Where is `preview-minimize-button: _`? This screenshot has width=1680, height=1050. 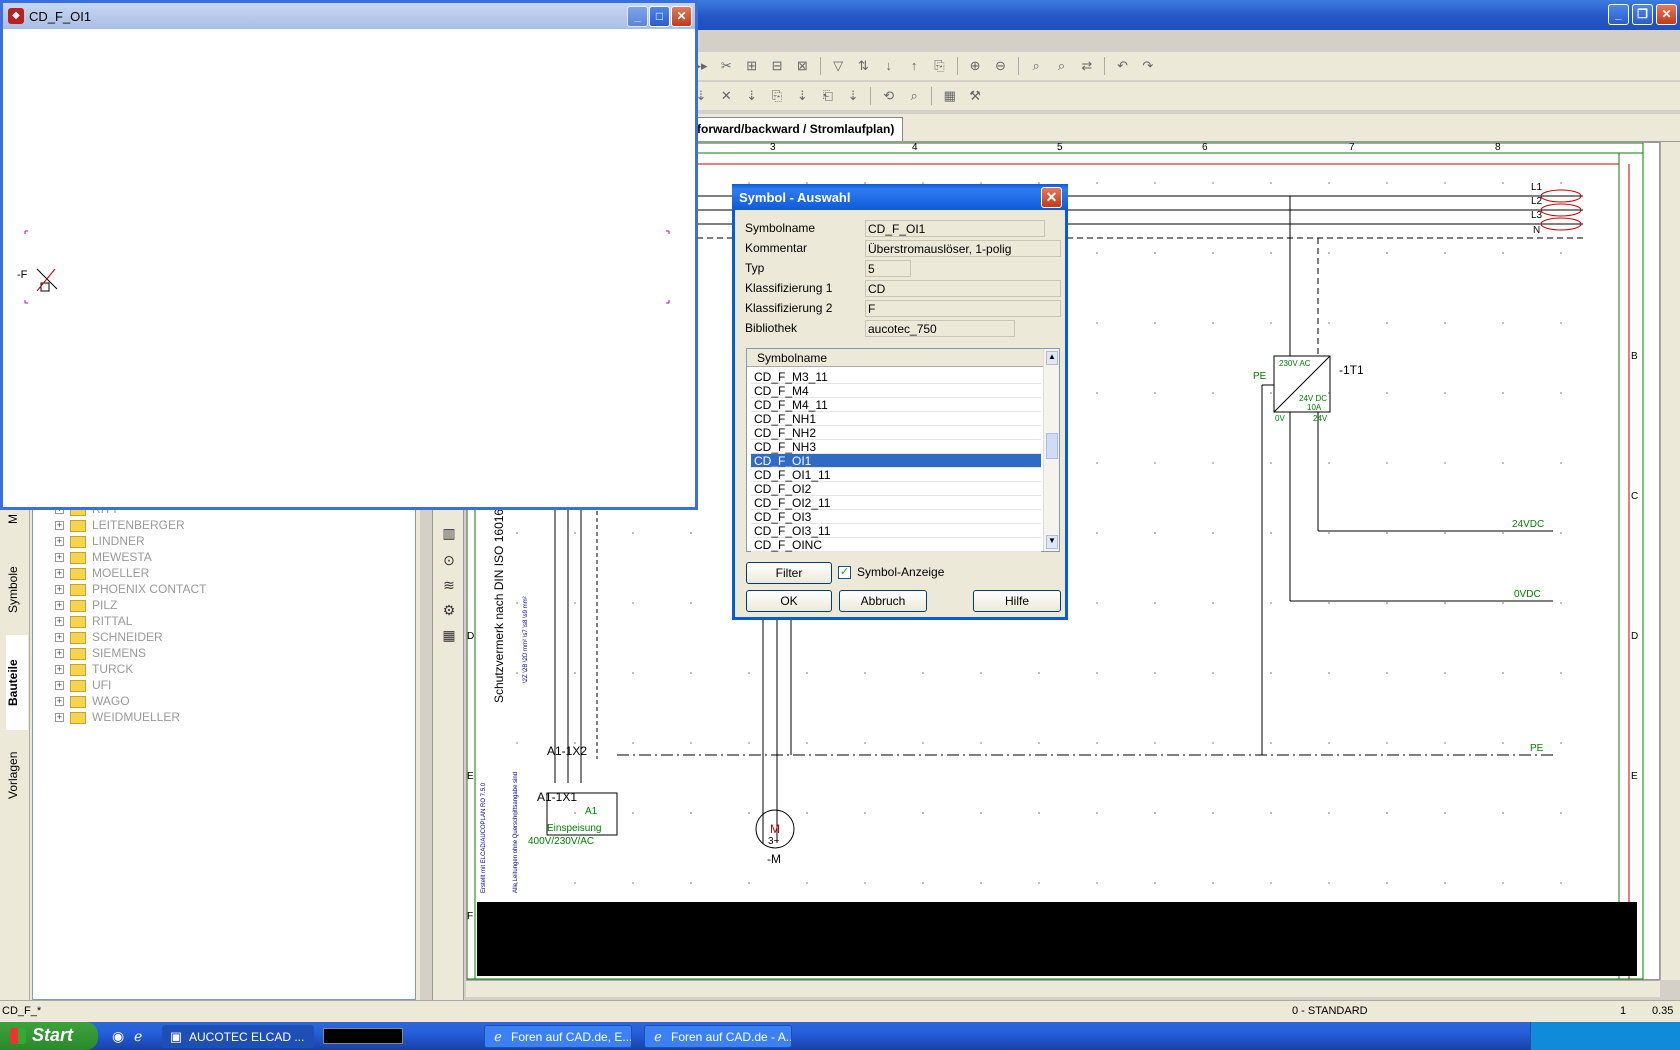
preview-minimize-button: _ is located at coordinates (637, 16).